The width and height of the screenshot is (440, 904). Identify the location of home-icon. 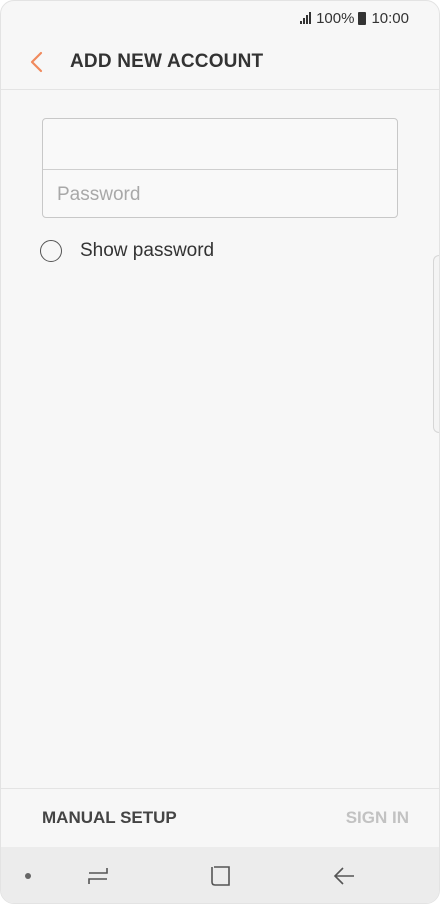
(220, 876).